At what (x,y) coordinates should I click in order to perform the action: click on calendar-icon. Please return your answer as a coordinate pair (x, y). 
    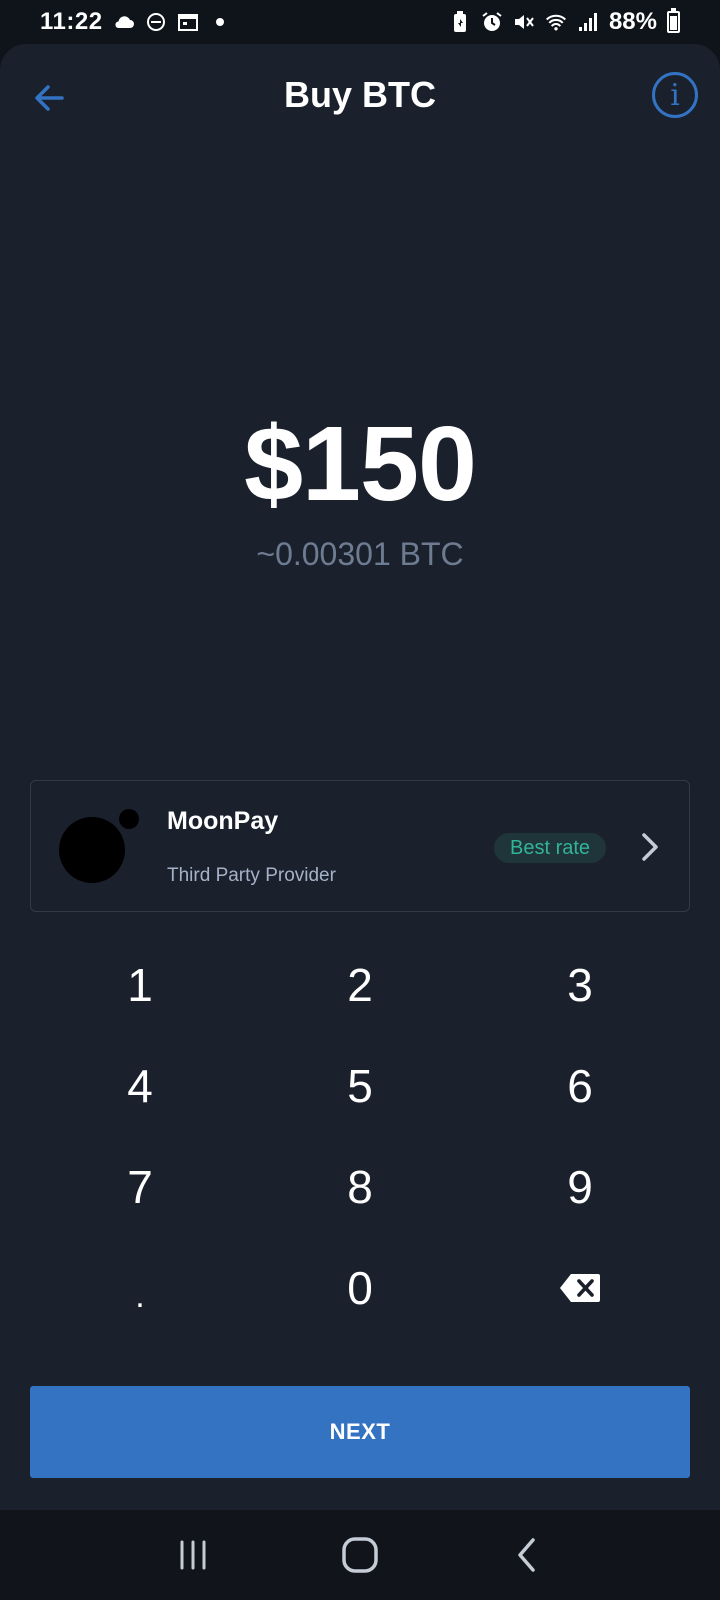
    Looking at the image, I should click on (188, 22).